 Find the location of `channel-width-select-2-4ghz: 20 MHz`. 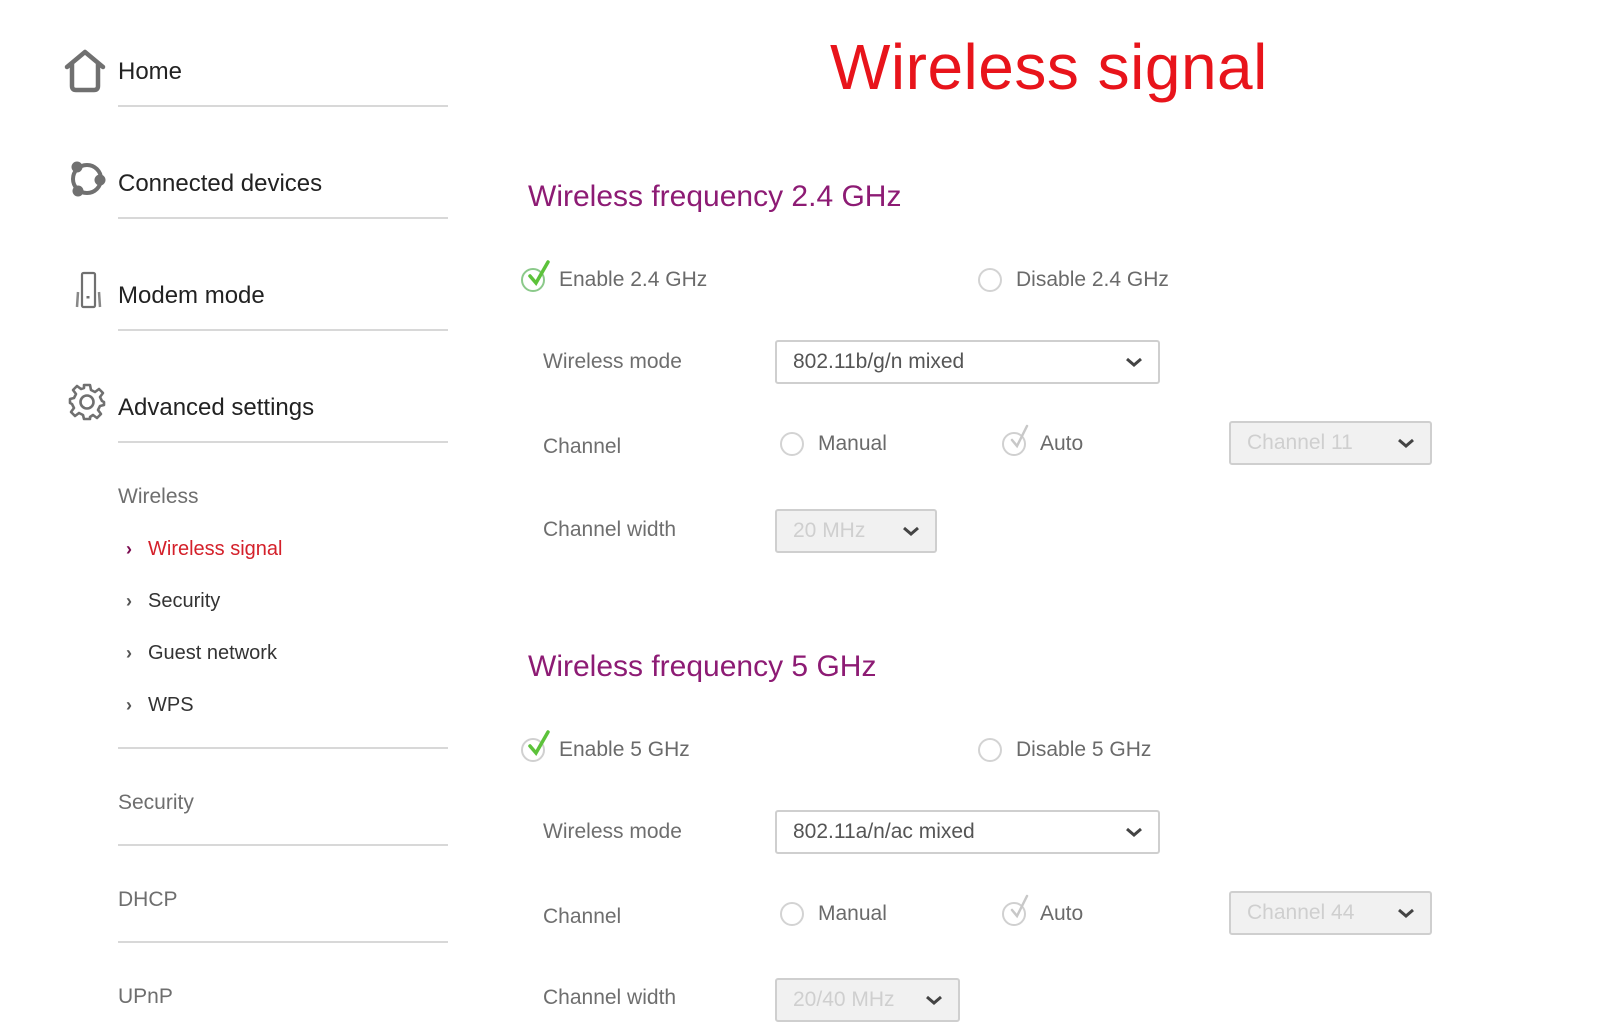

channel-width-select-2-4ghz: 20 MHz is located at coordinates (856, 531).